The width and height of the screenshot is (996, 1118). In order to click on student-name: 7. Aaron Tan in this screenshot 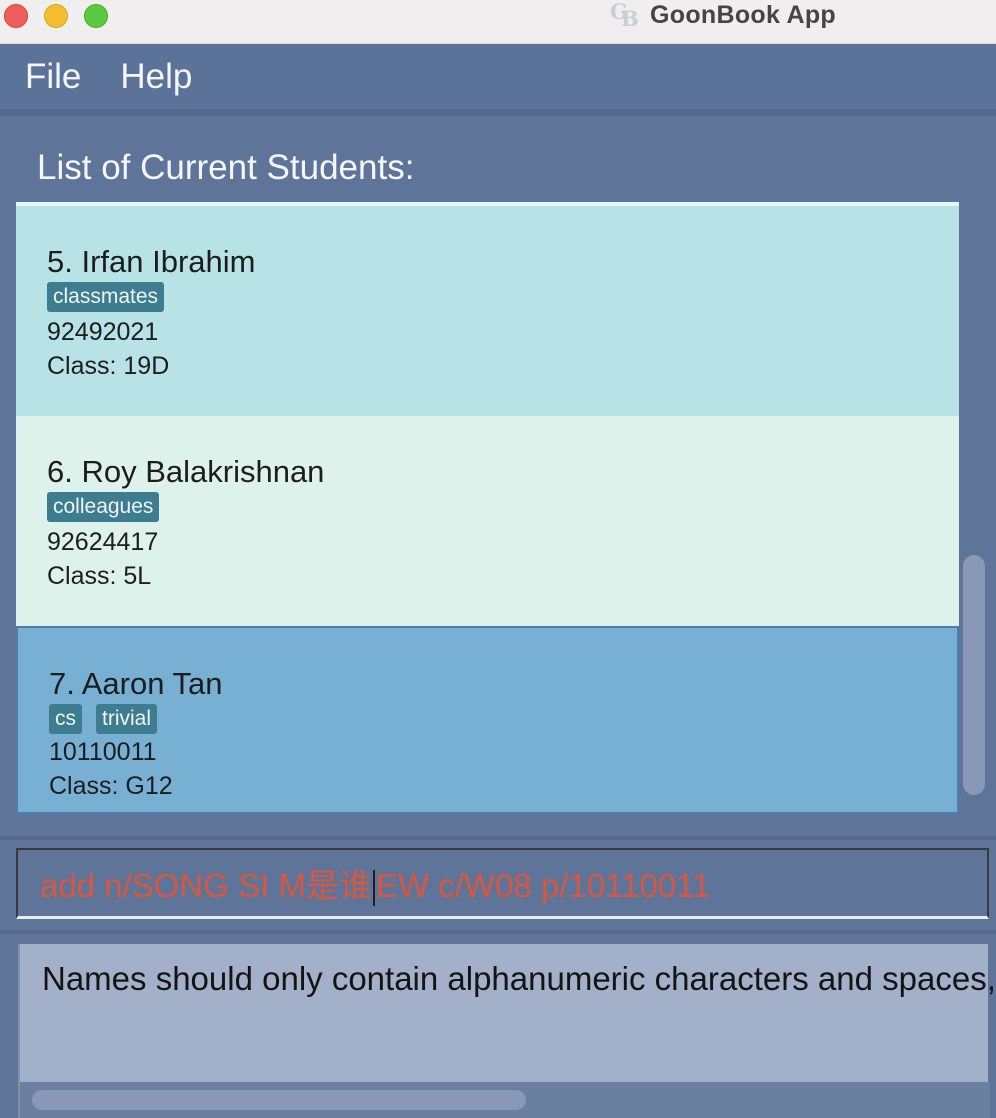, I will do `click(136, 683)`.